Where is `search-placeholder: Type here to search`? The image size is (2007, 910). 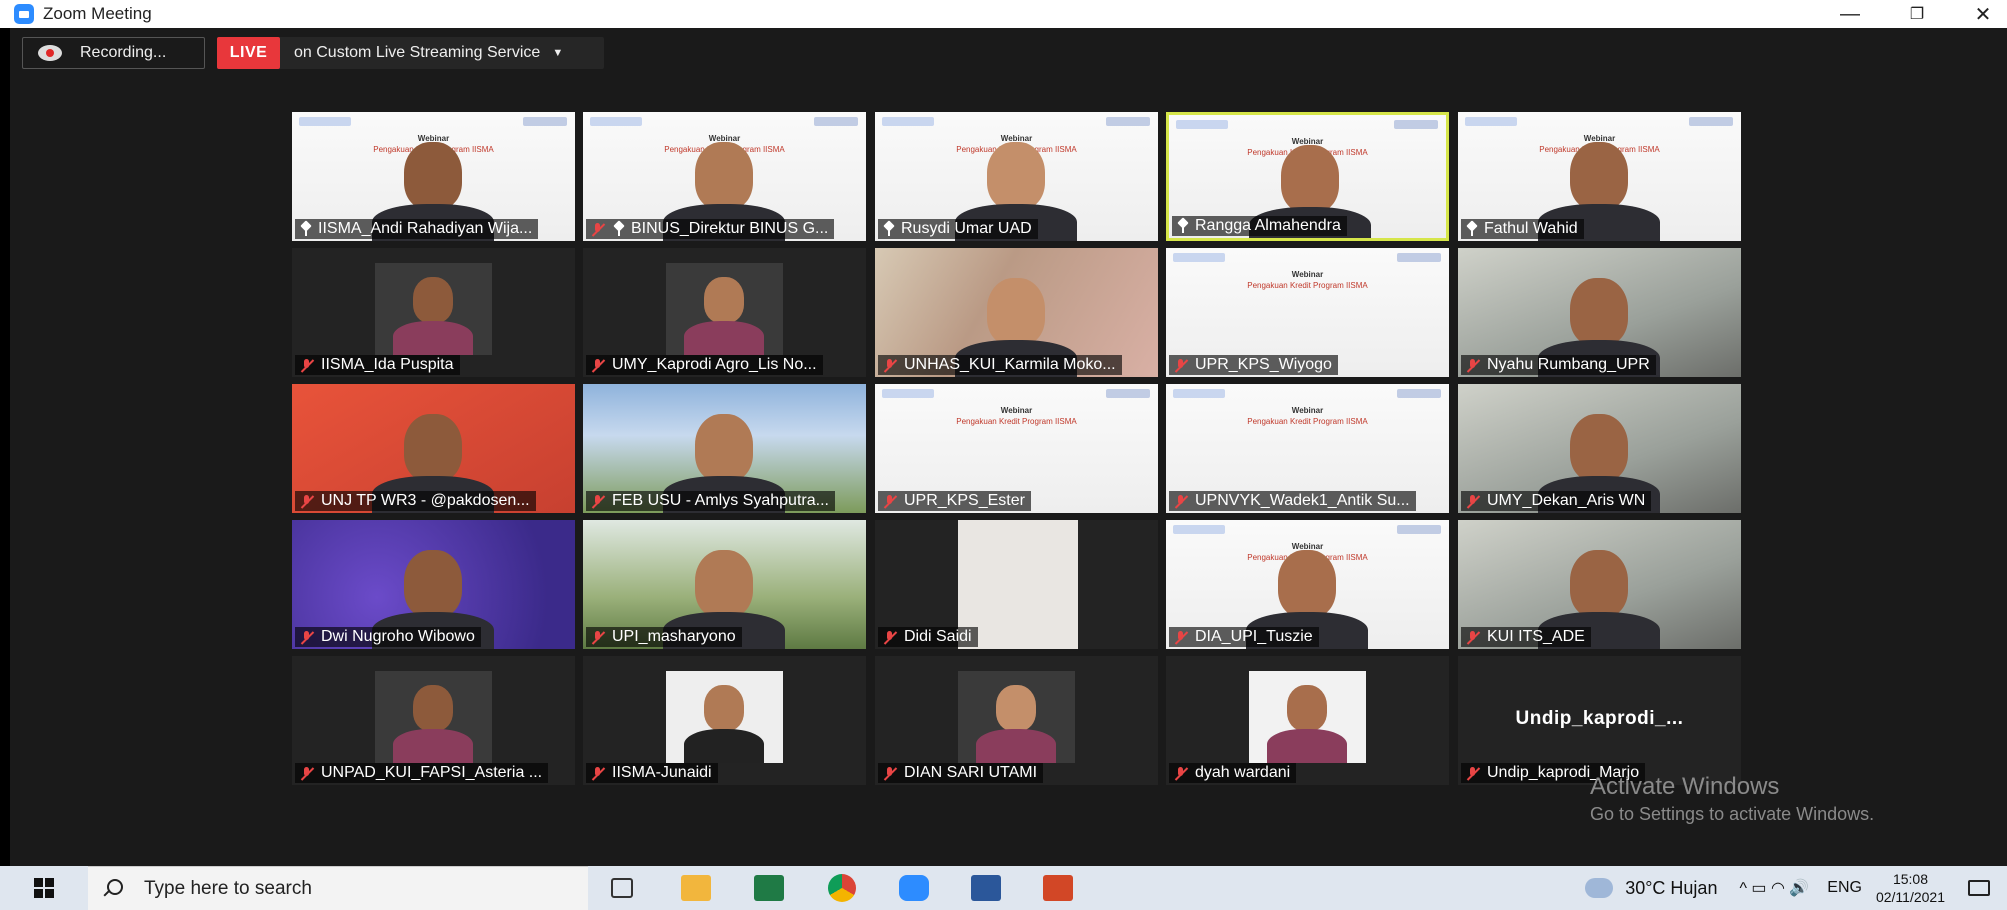
search-placeholder: Type here to search is located at coordinates (228, 888).